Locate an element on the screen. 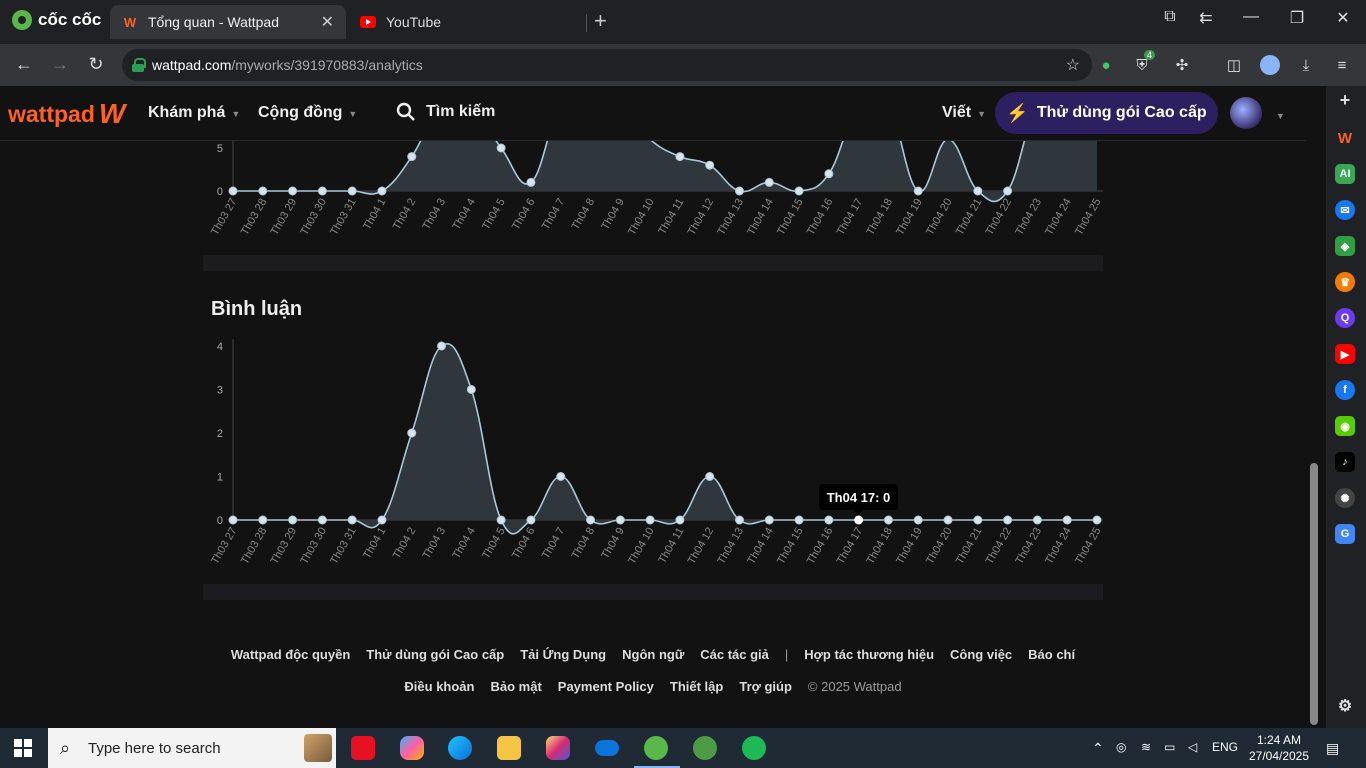 This screenshot has width=1366, height=768. nav-explore: Khám phá ▼ is located at coordinates (194, 113).